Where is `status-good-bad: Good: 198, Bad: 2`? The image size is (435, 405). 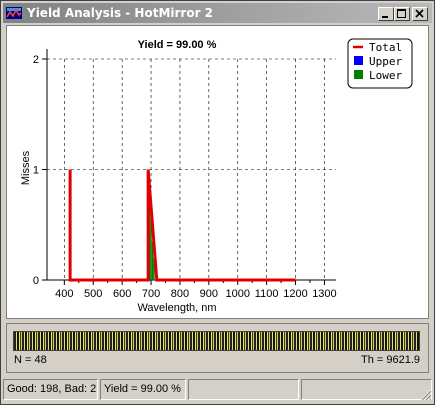
status-good-bad: Good: 198, Bad: 2 is located at coordinates (50, 389).